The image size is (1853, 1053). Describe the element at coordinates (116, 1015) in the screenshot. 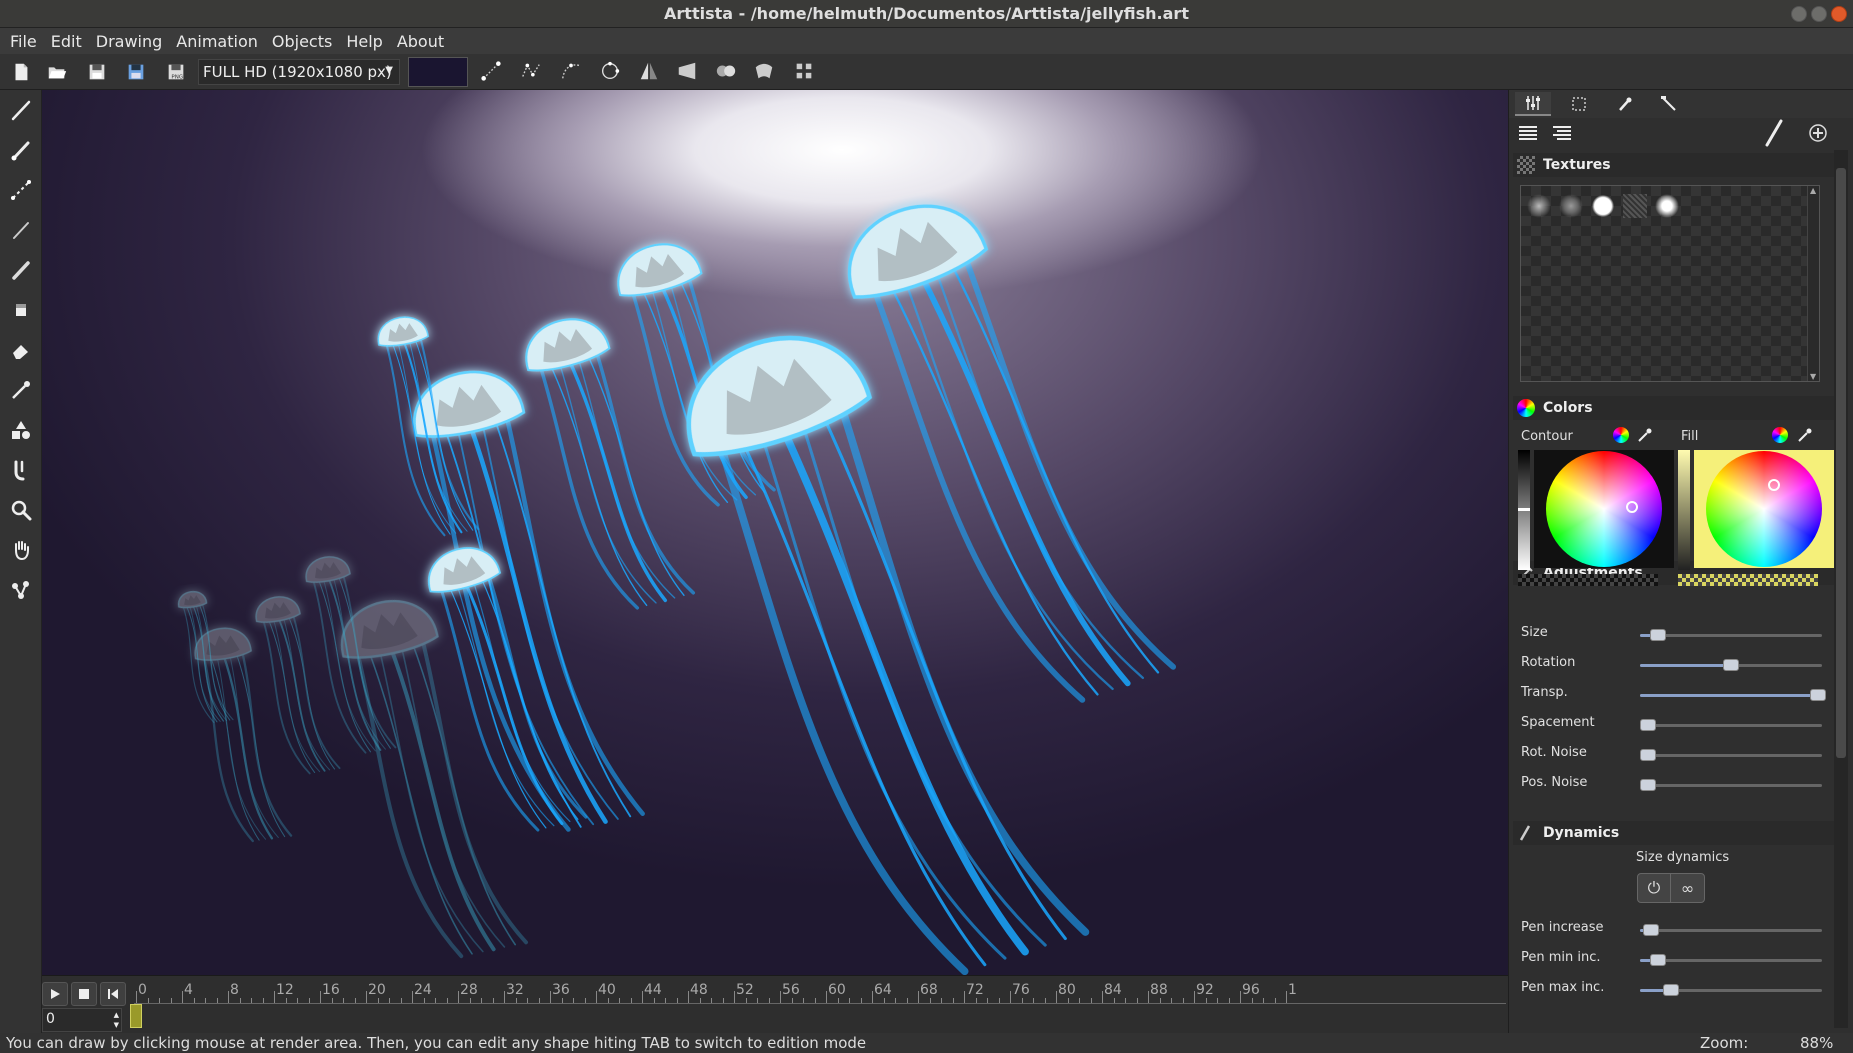

I see `spin-up-icon: ▲` at that location.